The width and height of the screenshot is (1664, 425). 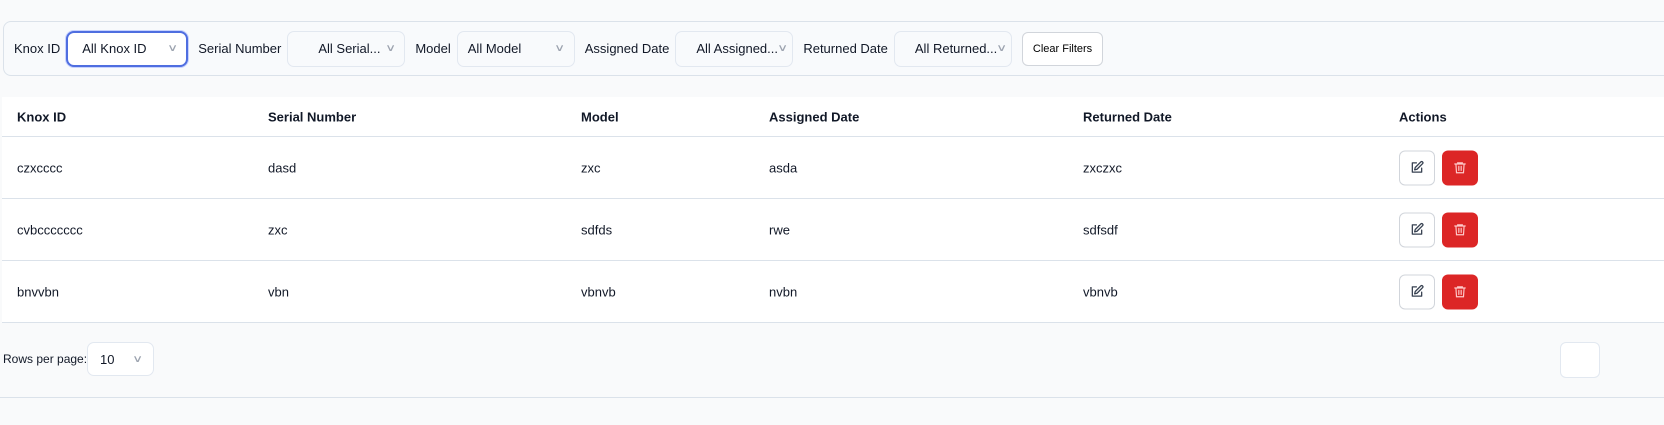 I want to click on model-filter-label: Model, so click(x=433, y=48).